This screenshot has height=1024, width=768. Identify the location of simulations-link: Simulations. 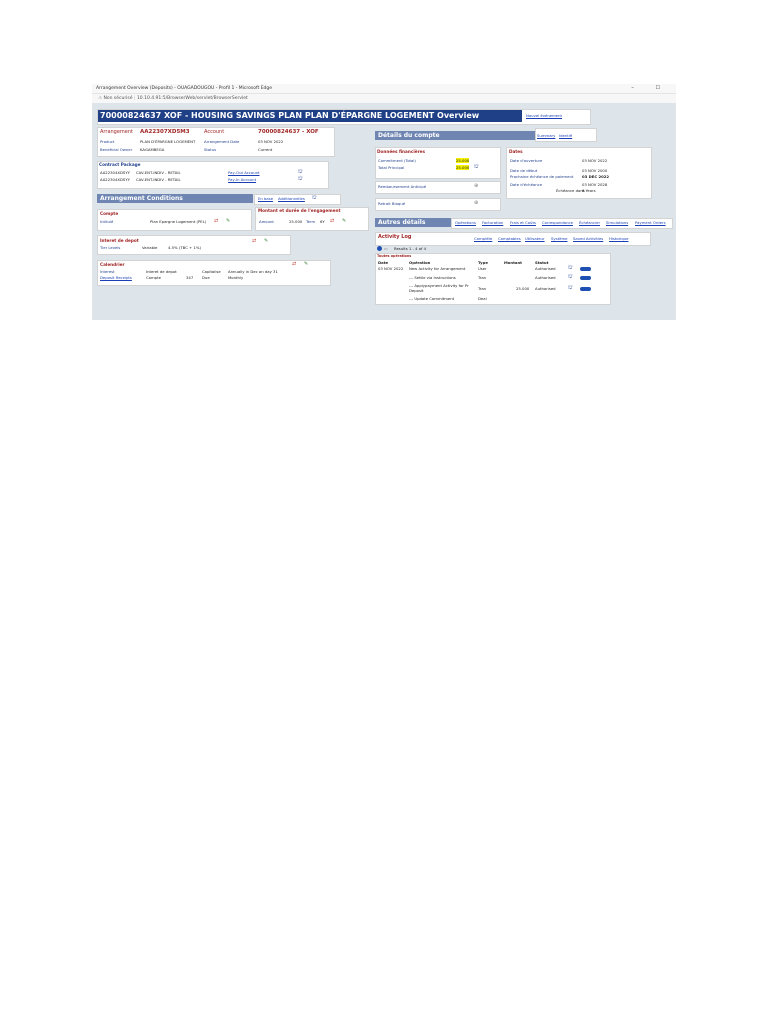
(617, 222).